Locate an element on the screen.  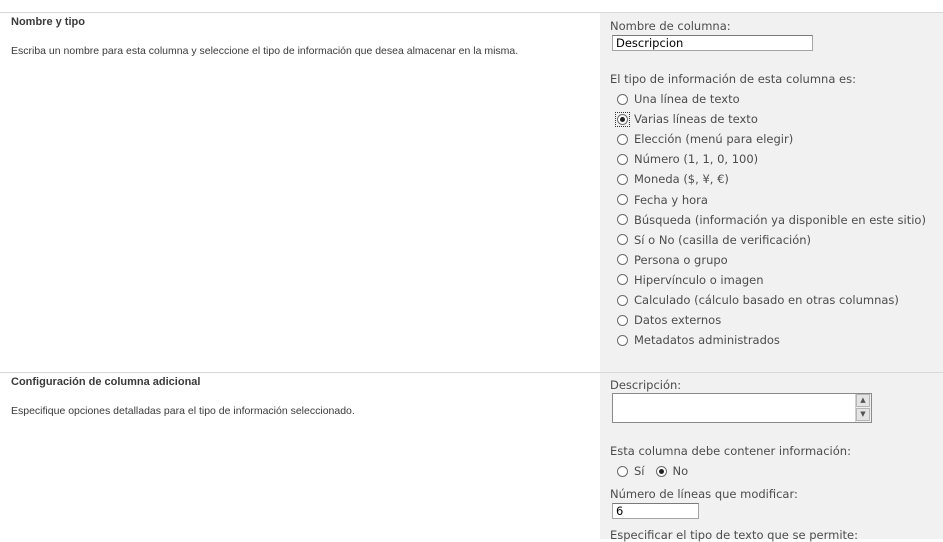
scroll-down-button: ▼ is located at coordinates (863, 414).